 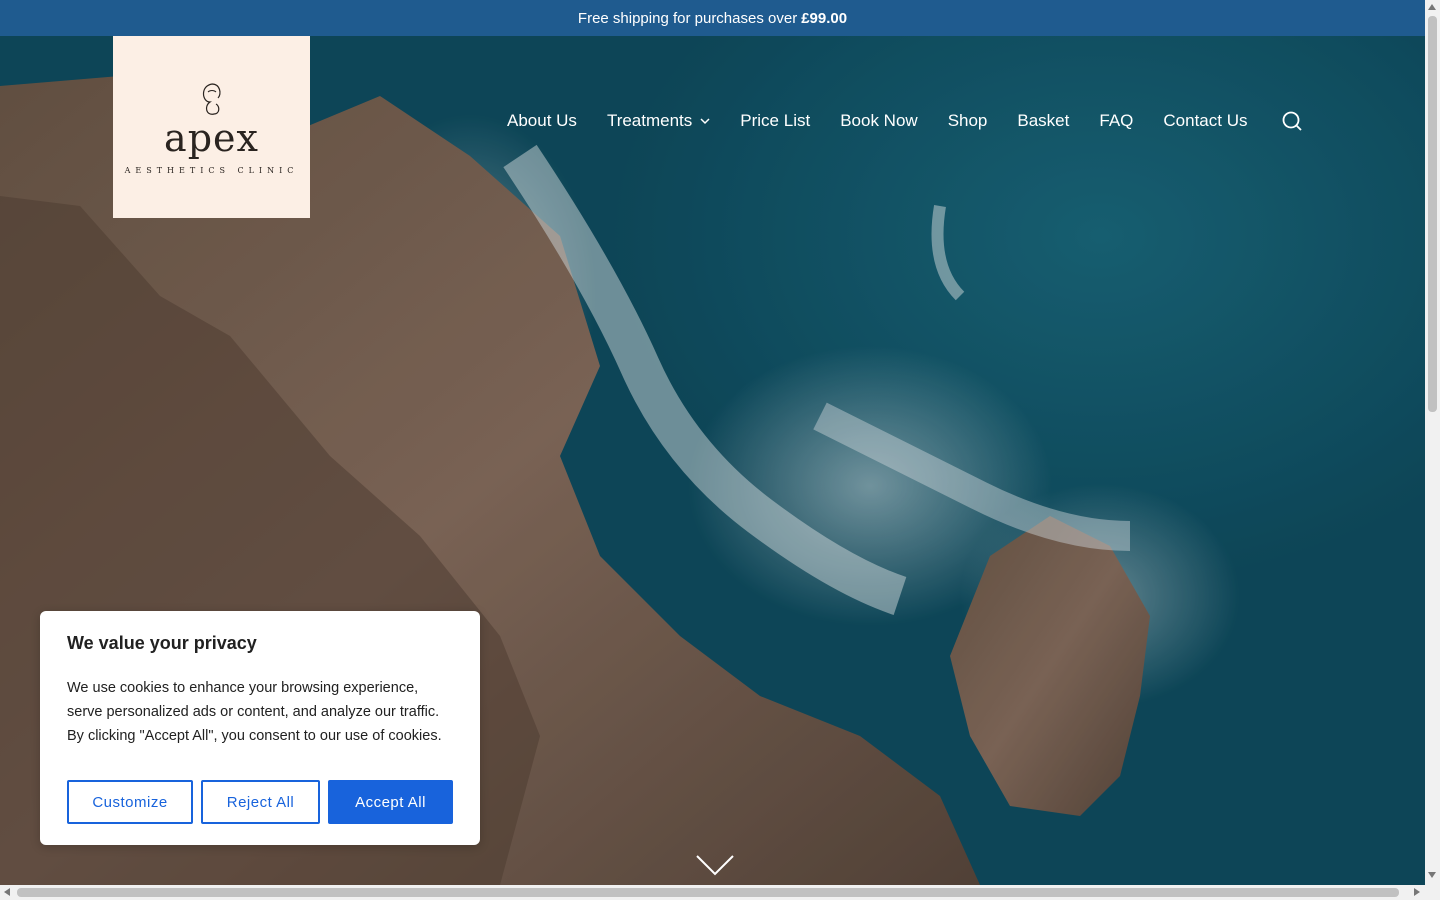 I want to click on vertical-scrollbar-thumb, so click(x=1432, y=214).